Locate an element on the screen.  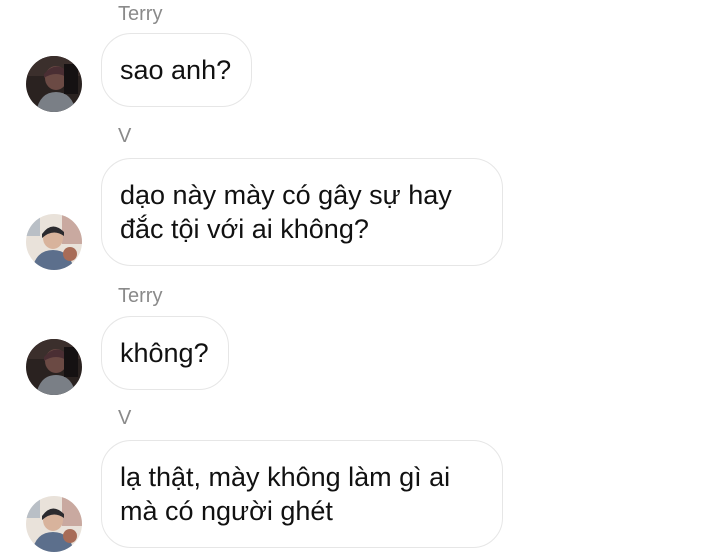
message-bubble: không? is located at coordinates (165, 353).